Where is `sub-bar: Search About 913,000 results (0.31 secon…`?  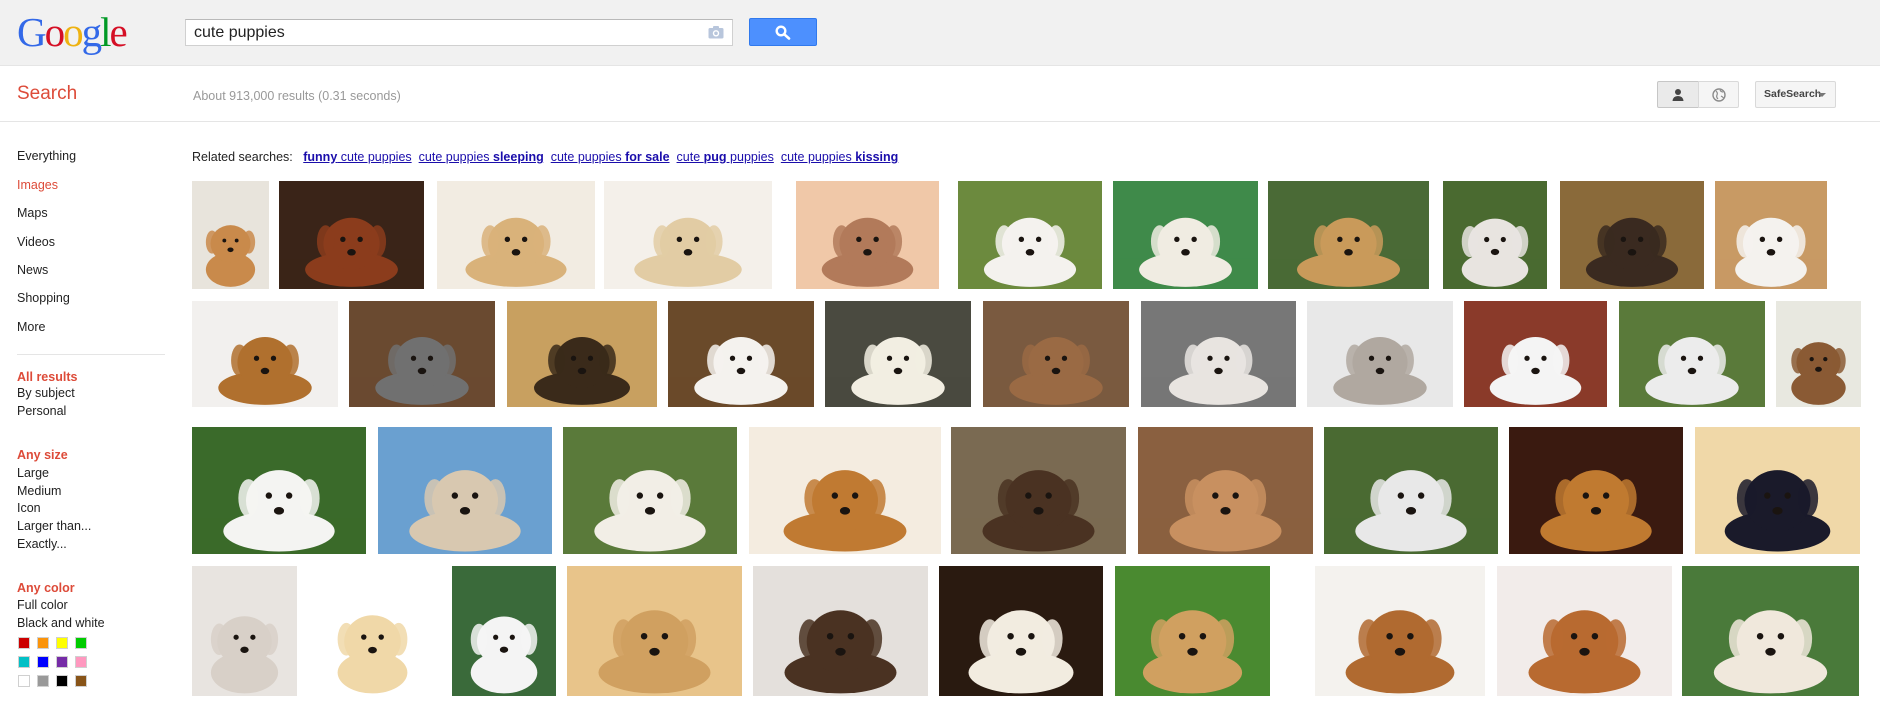 sub-bar: Search About 913,000 results (0.31 secon… is located at coordinates (940, 94).